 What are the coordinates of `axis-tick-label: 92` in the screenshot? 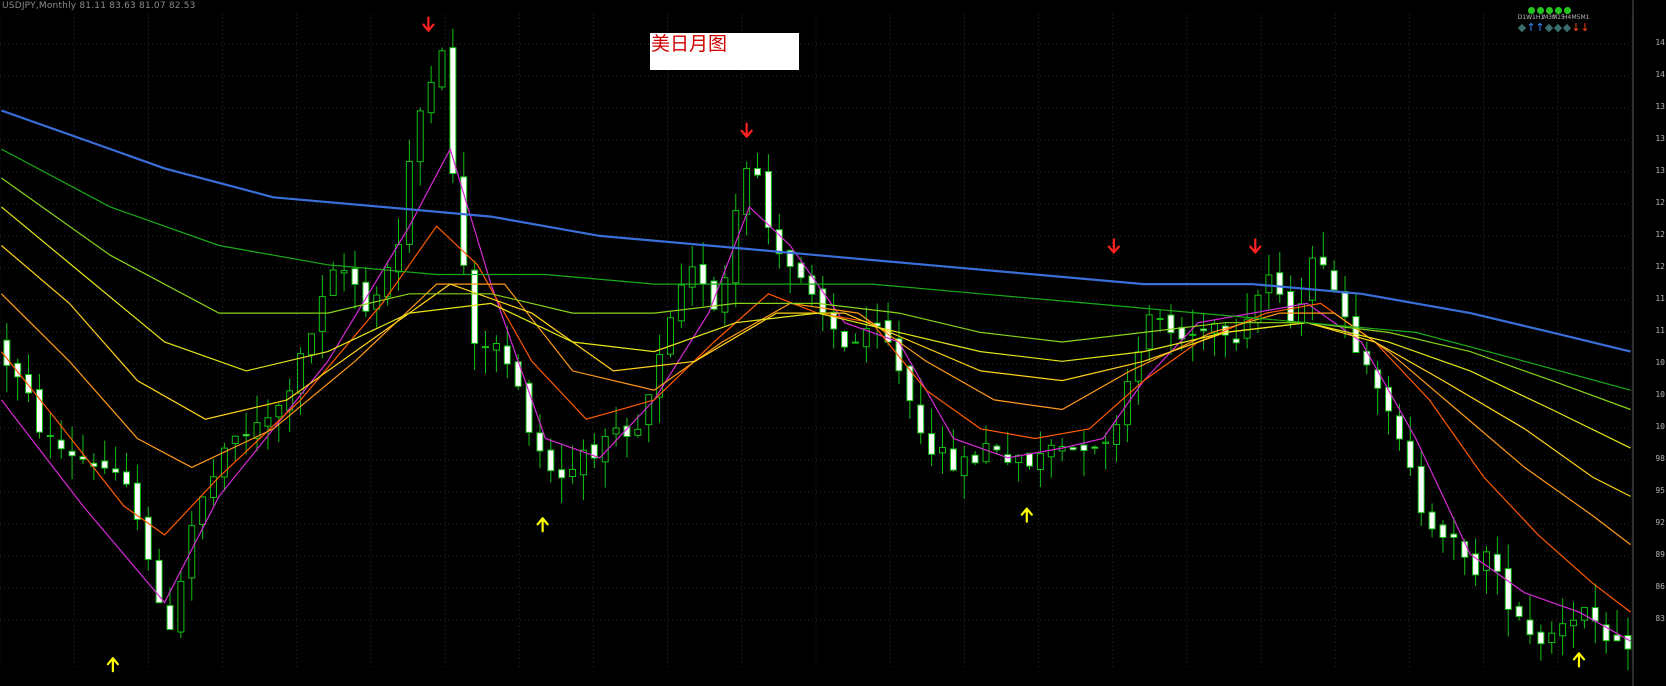 It's located at (1660, 522).